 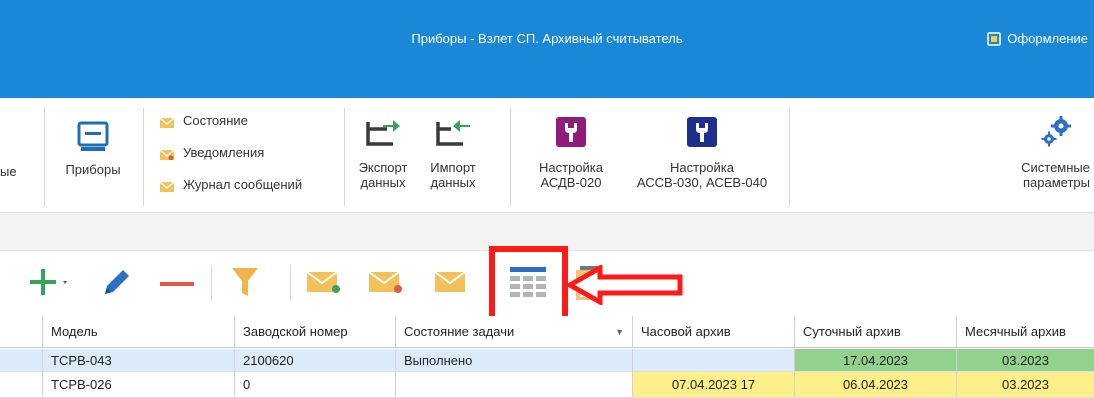 I want to click on devices-label: Приборы, so click(x=93, y=169).